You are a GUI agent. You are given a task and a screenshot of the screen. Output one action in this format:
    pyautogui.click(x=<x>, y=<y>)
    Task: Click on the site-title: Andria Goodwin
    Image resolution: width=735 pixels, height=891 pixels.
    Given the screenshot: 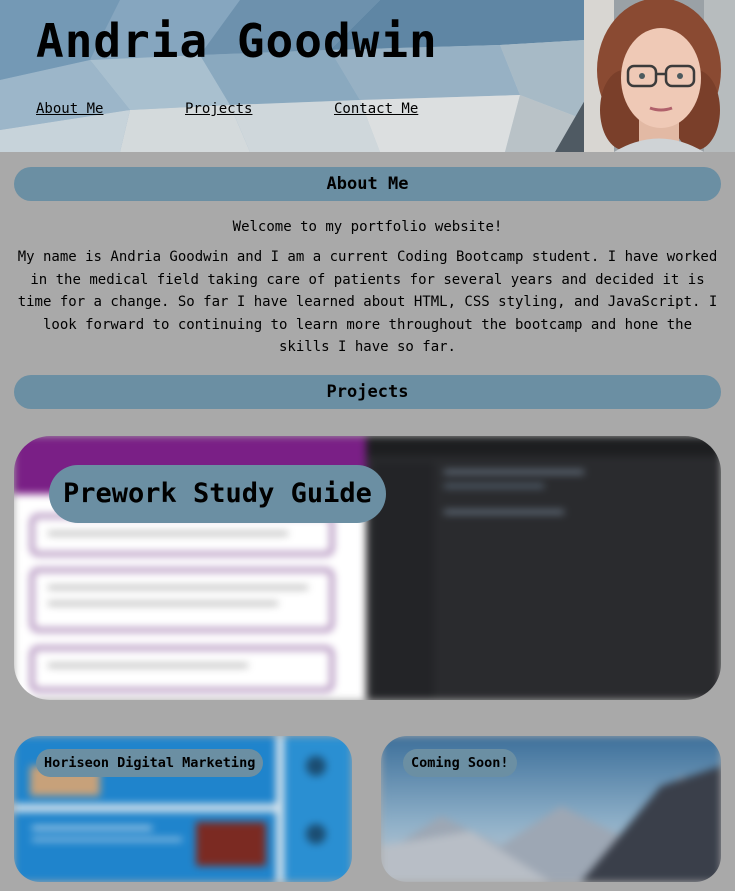 What is the action you would take?
    pyautogui.click(x=237, y=41)
    